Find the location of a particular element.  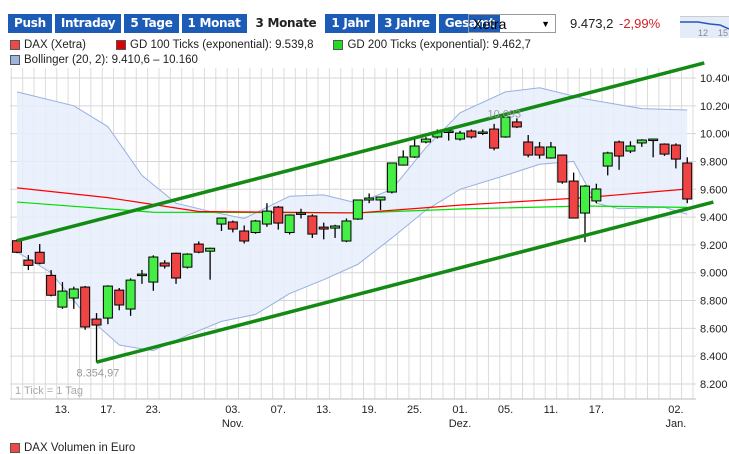

y-tick-label: 10.000 is located at coordinates (714, 135).